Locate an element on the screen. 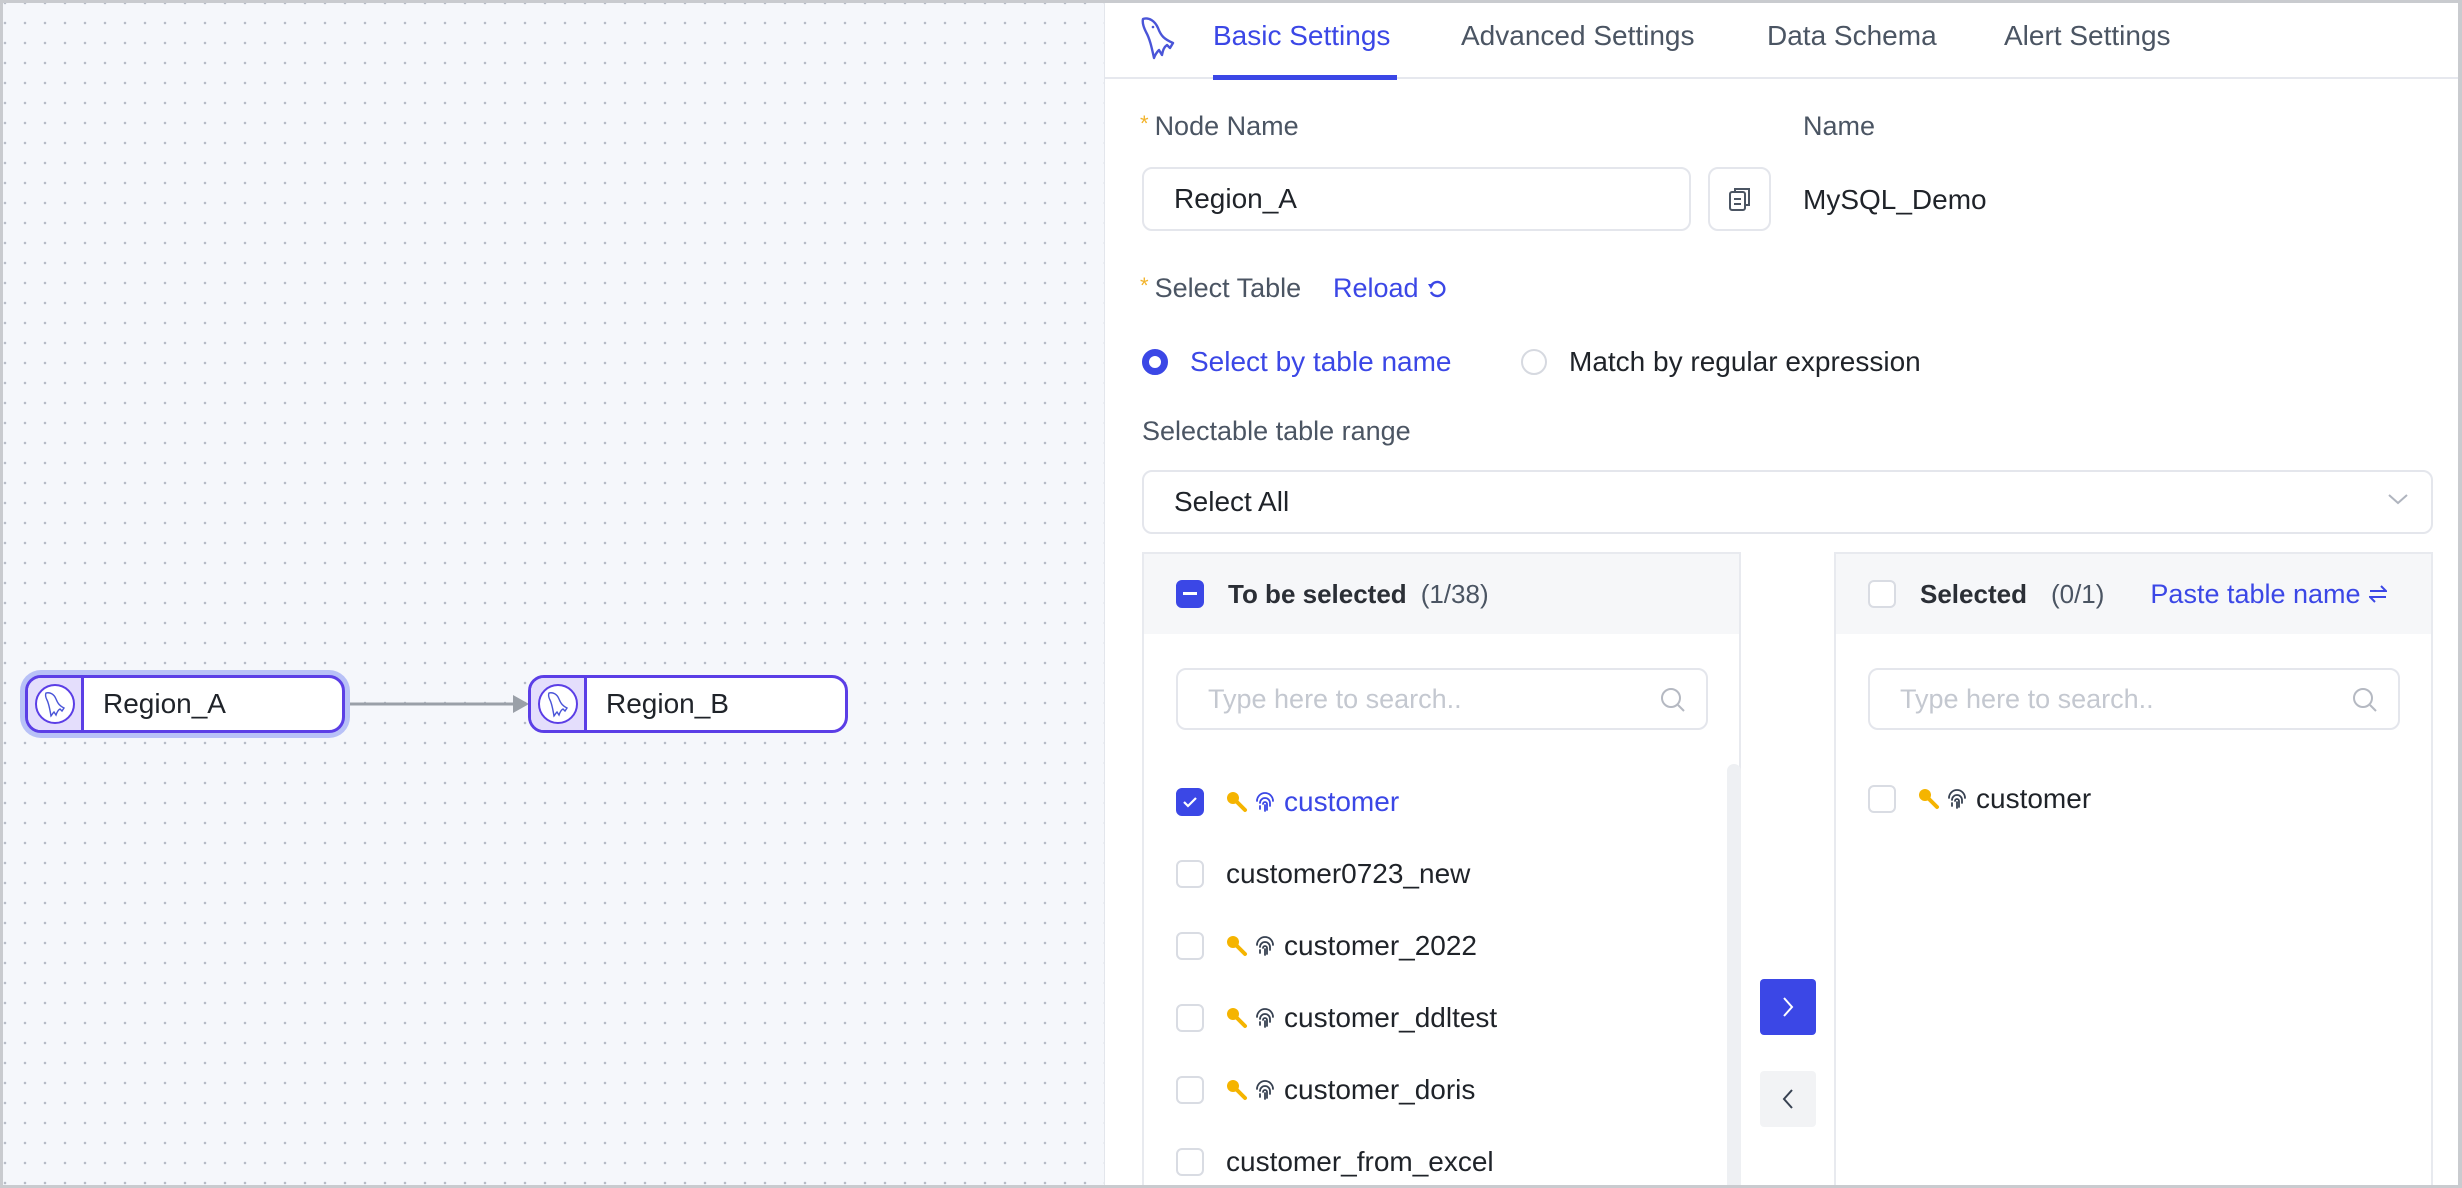 The image size is (2462, 1188). source-list-header: To be selected (1/38) is located at coordinates (1441, 594).